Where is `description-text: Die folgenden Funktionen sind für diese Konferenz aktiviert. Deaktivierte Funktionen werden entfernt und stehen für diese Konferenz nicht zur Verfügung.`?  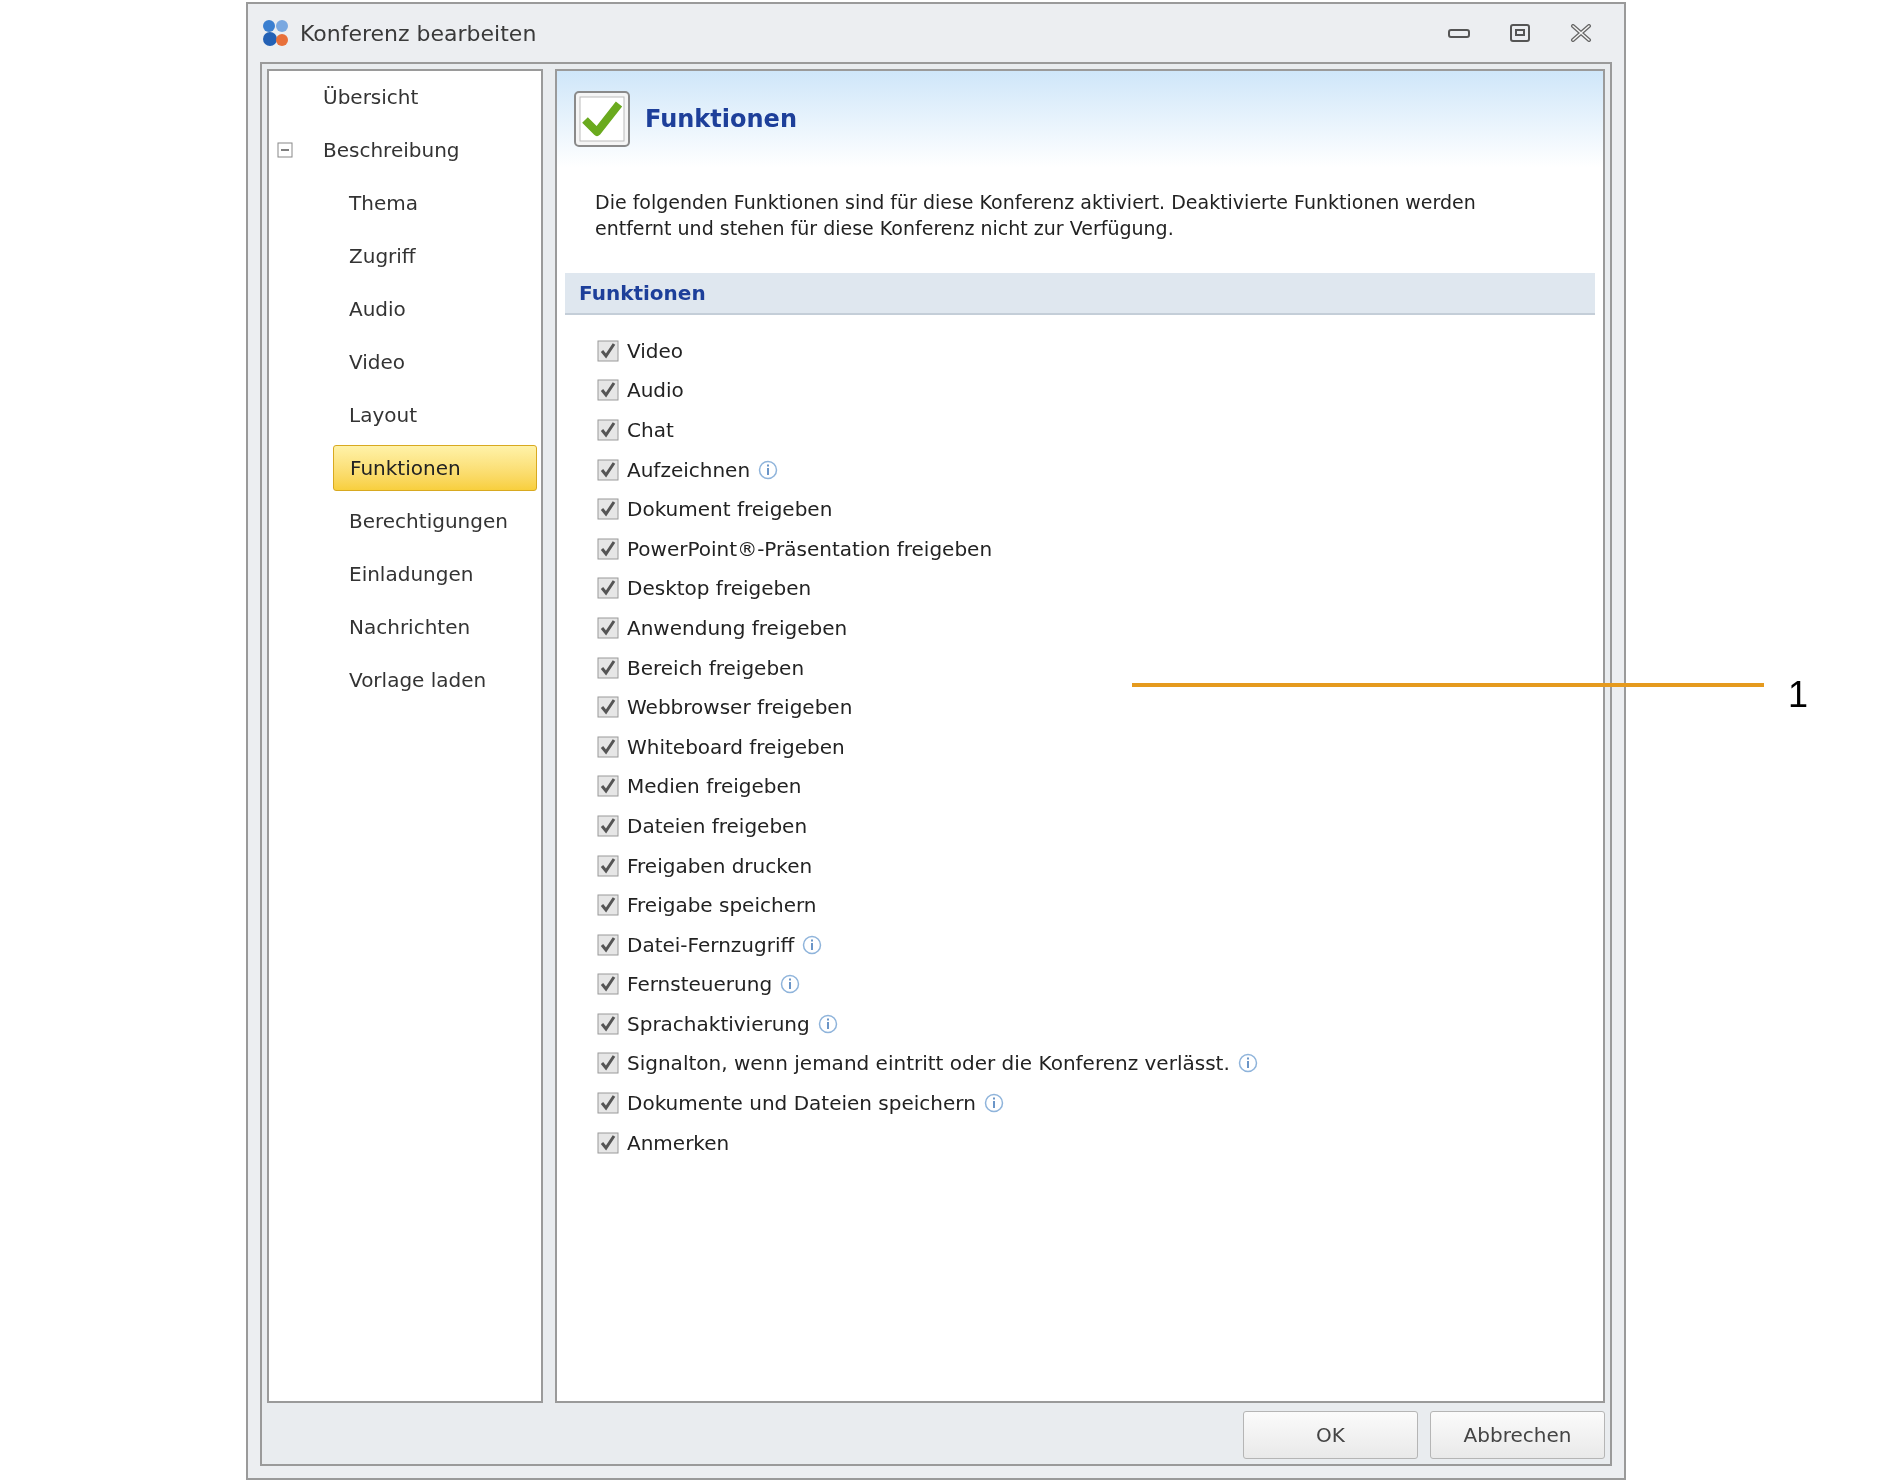
description-text: Die folgenden Funktionen sind für diese Konferenz aktiviert. Deaktivierte Funktionen werden entfernt und stehen für diese Konferenz nicht zur Verfügung. is located at coordinates (1036, 215).